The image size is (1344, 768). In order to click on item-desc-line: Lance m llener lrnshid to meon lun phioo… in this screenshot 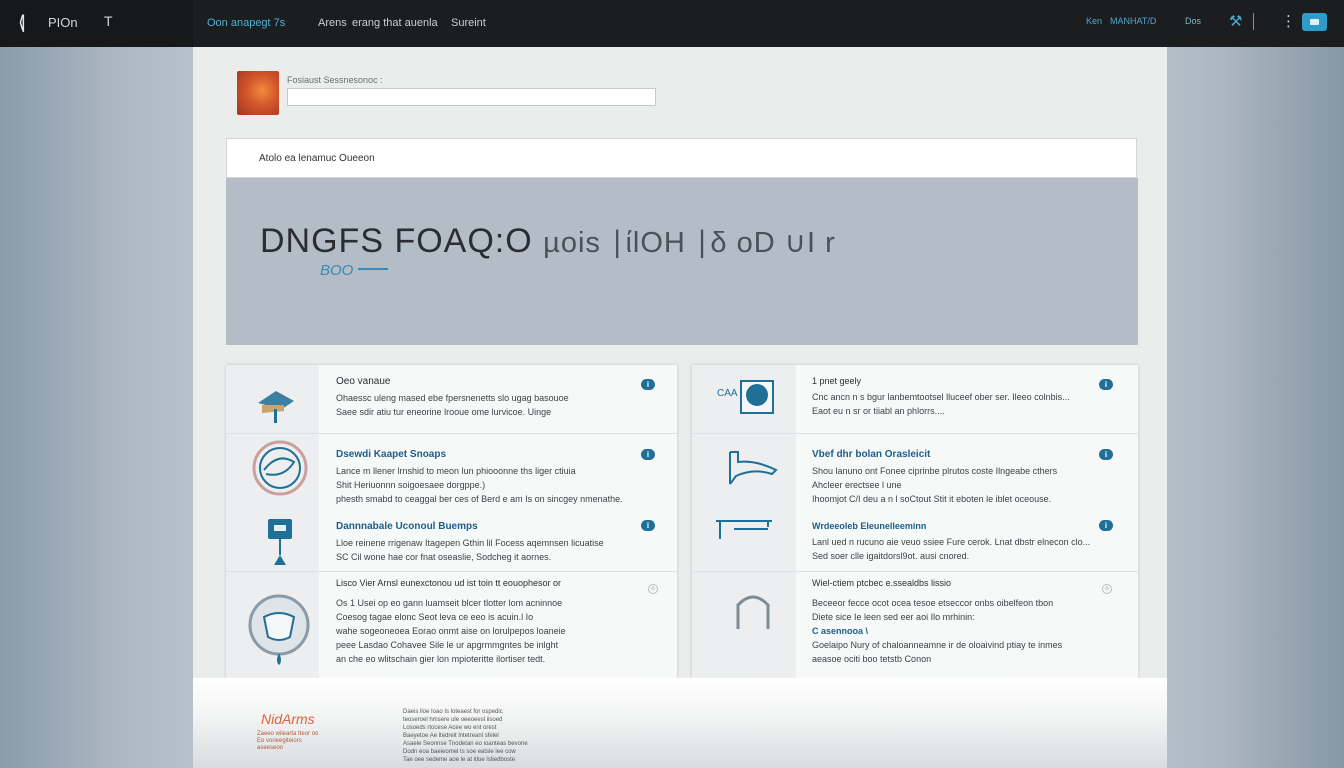, I will do `click(456, 471)`.